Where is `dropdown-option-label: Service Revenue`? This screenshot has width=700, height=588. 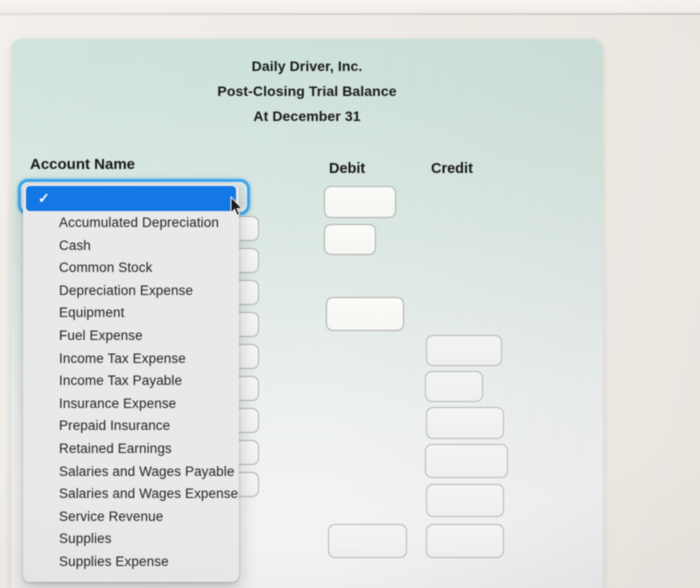
dropdown-option-label: Service Revenue is located at coordinates (111, 516).